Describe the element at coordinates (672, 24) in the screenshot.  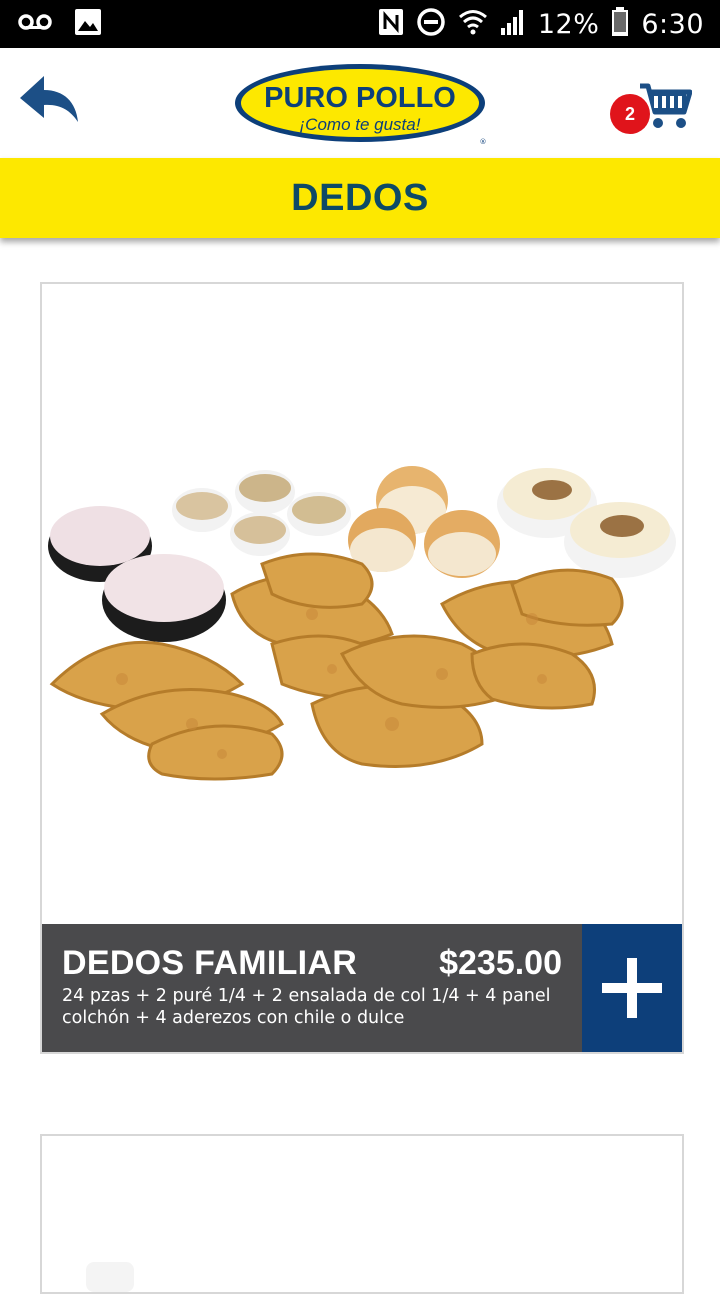
I see `clock: 6:30` at that location.